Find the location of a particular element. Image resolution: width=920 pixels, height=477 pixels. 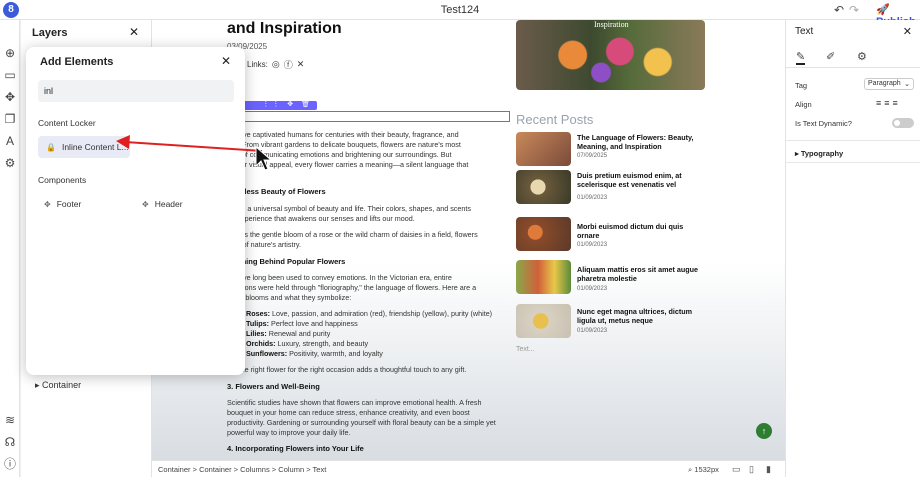

links-label: Links: is located at coordinates (257, 64).